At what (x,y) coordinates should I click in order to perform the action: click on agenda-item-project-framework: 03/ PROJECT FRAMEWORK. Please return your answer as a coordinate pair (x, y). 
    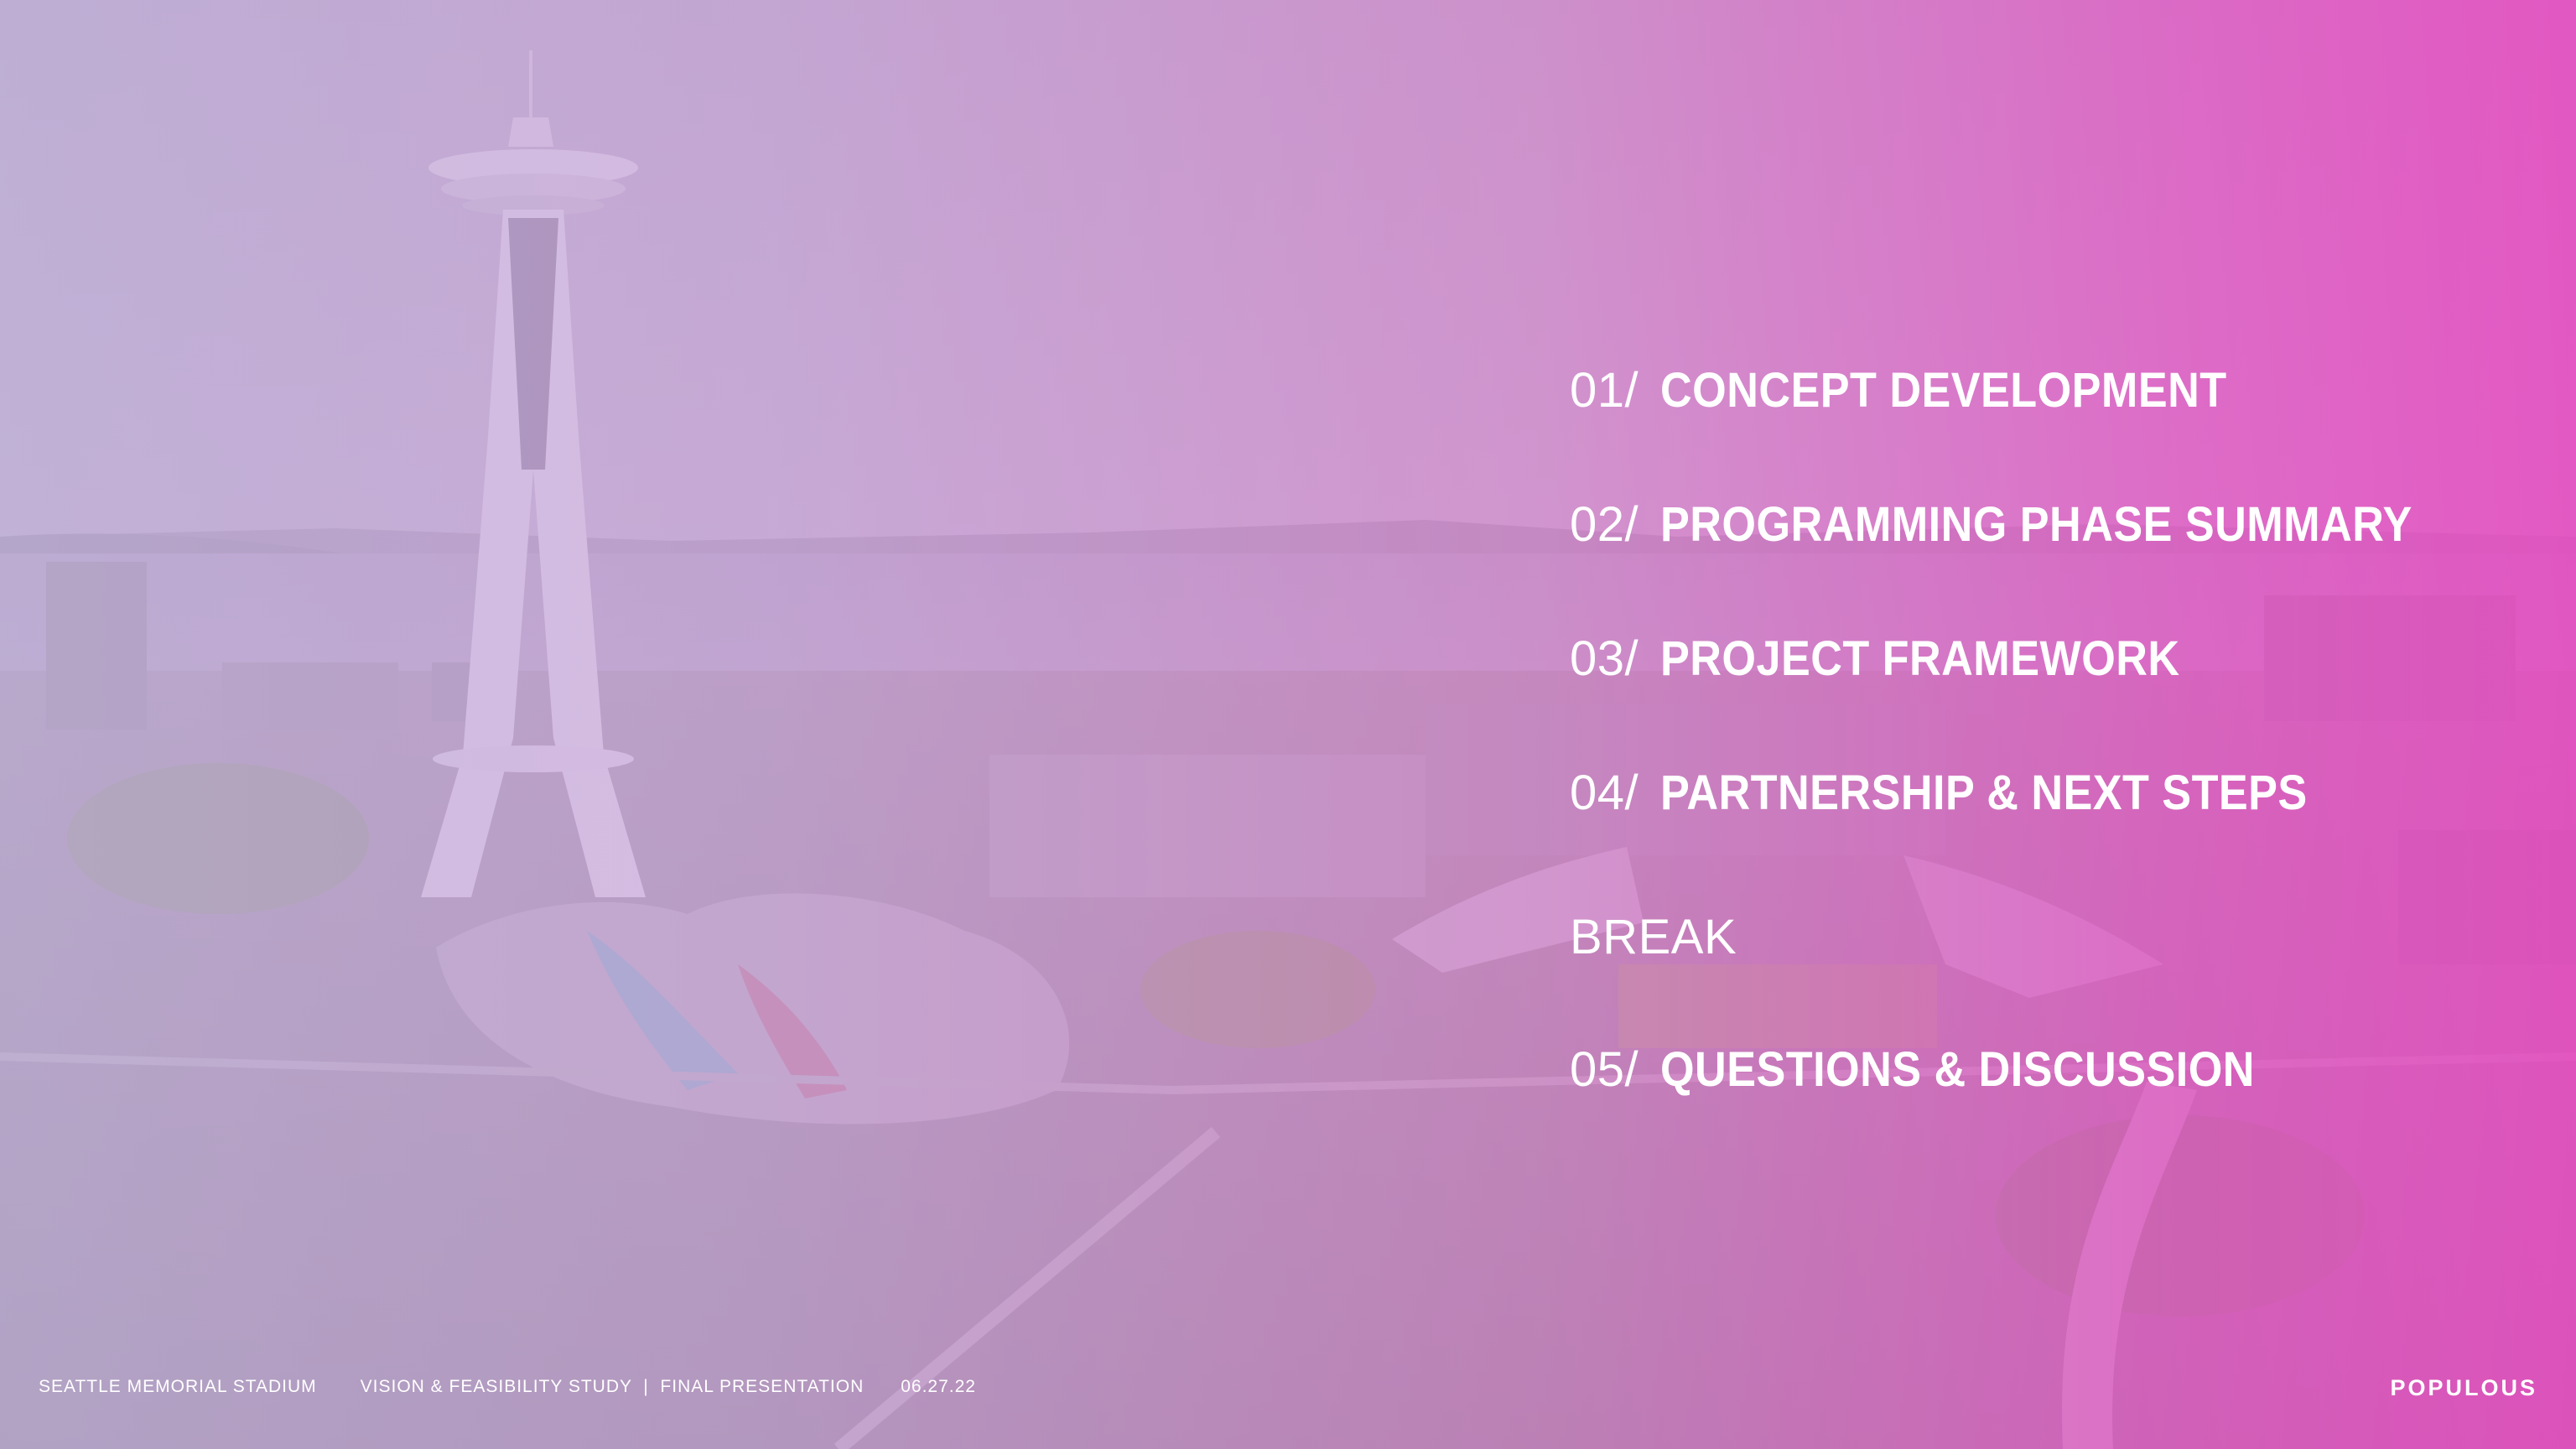
    Looking at the image, I should click on (1904, 659).